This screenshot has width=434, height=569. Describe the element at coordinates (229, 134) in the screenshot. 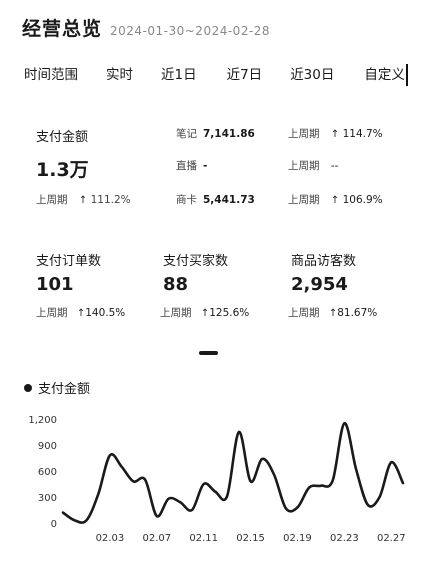

I see `channel-value: 7,141.86` at that location.